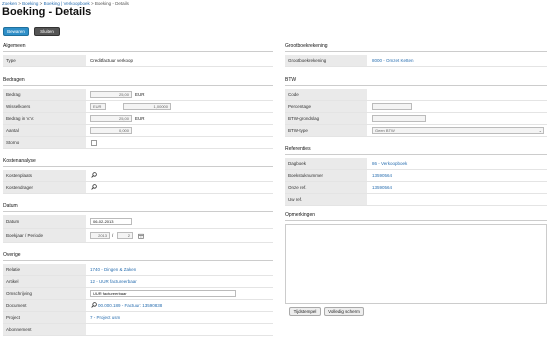 This screenshot has width=550, height=338. Describe the element at coordinates (326, 60) in the screenshot. I see `label-grootboek: Grootboekrekening` at that location.